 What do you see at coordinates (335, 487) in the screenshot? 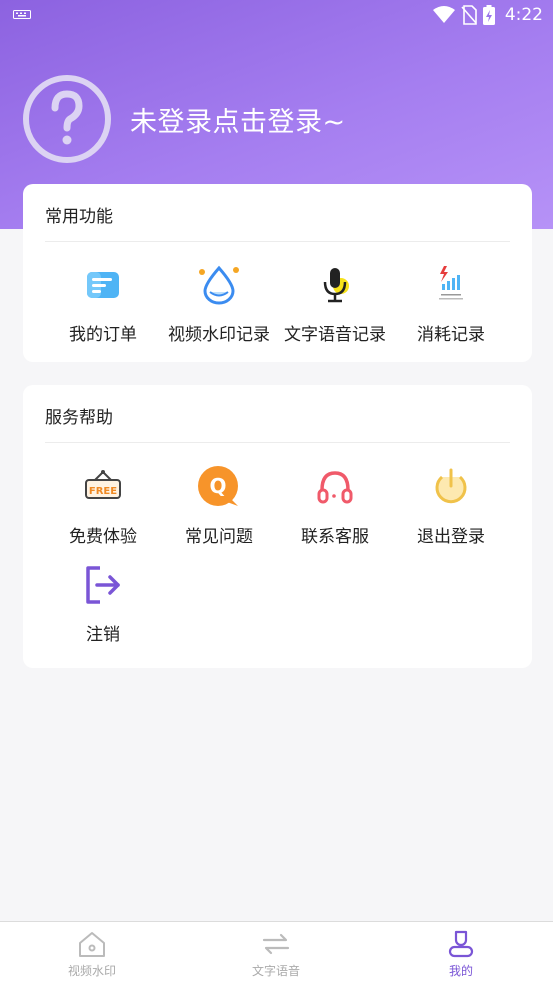
I see `headset-icon` at bounding box center [335, 487].